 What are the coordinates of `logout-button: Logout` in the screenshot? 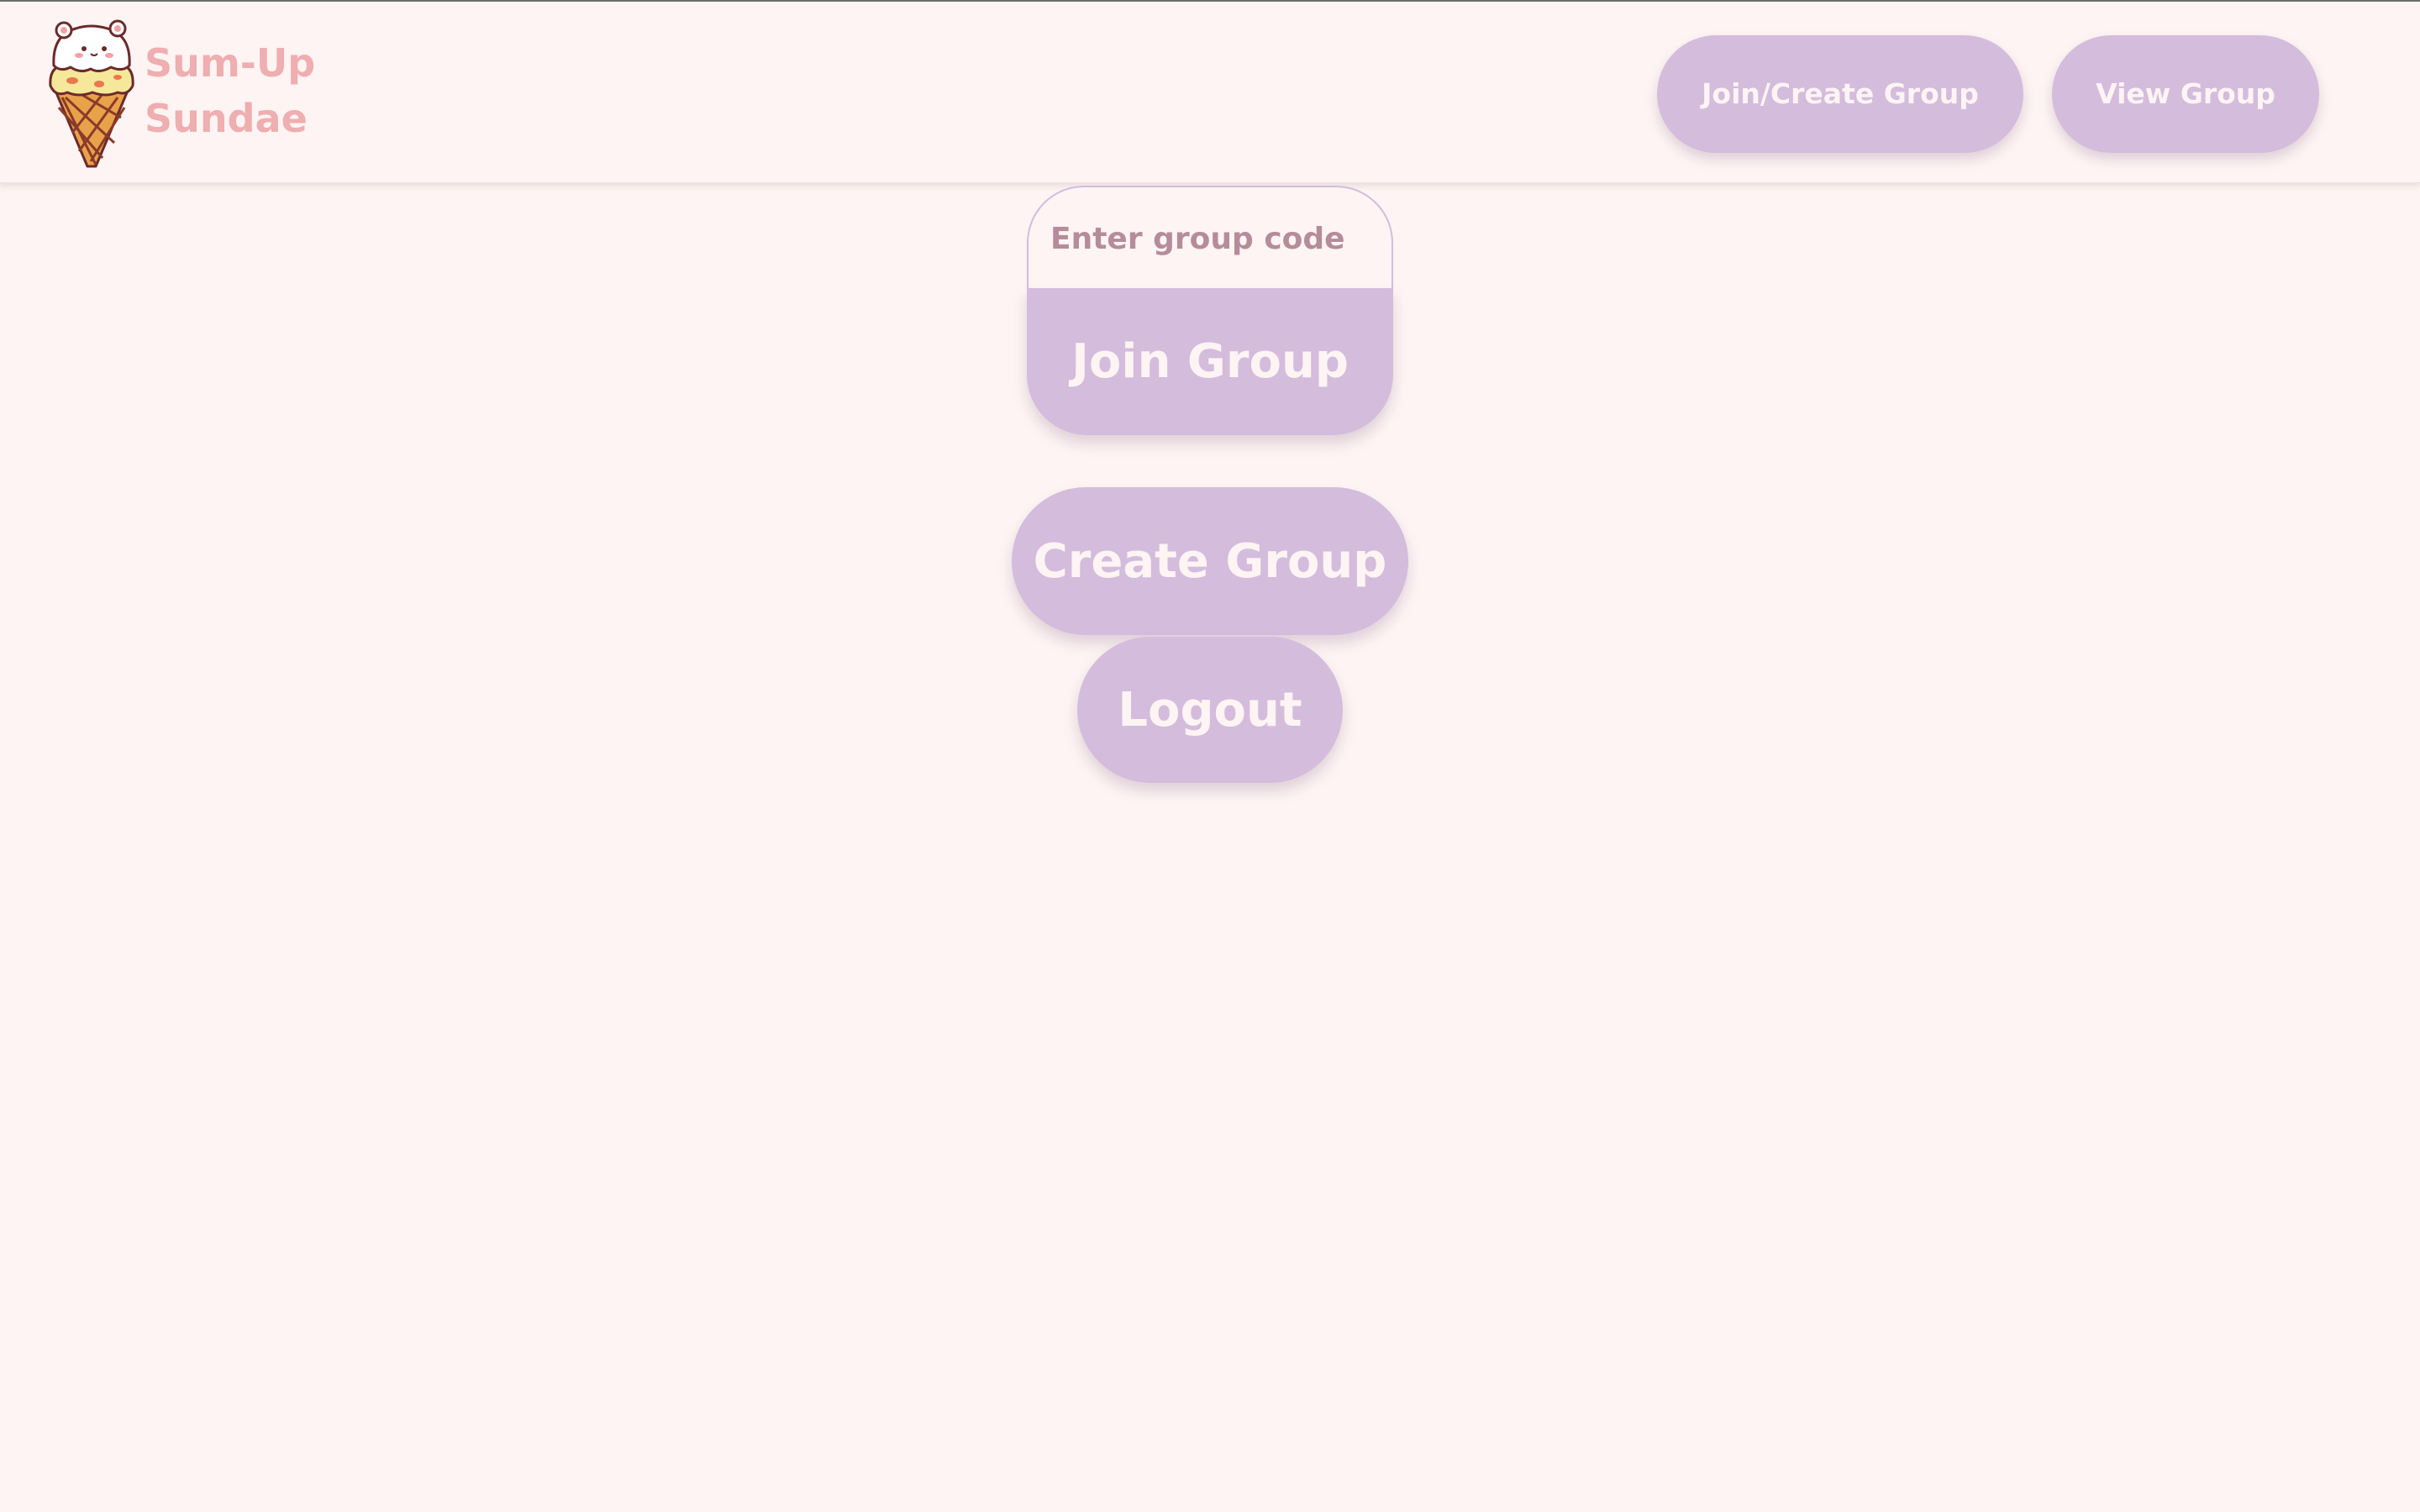 It's located at (1210, 710).